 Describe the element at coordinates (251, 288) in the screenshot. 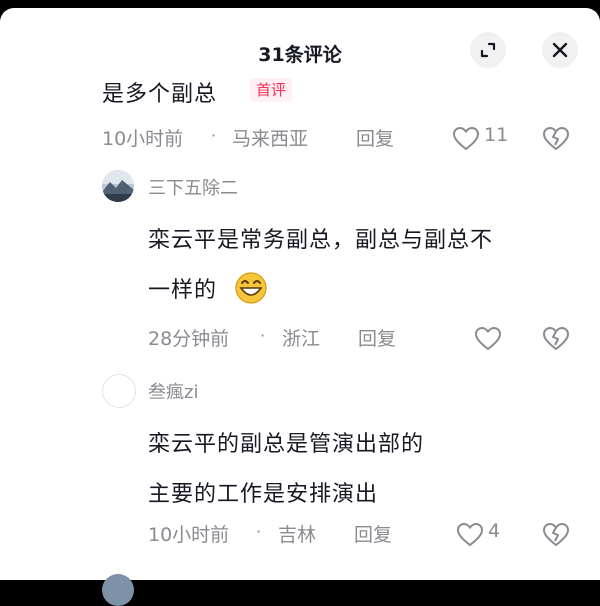

I see `grinning-emoji-icon` at that location.